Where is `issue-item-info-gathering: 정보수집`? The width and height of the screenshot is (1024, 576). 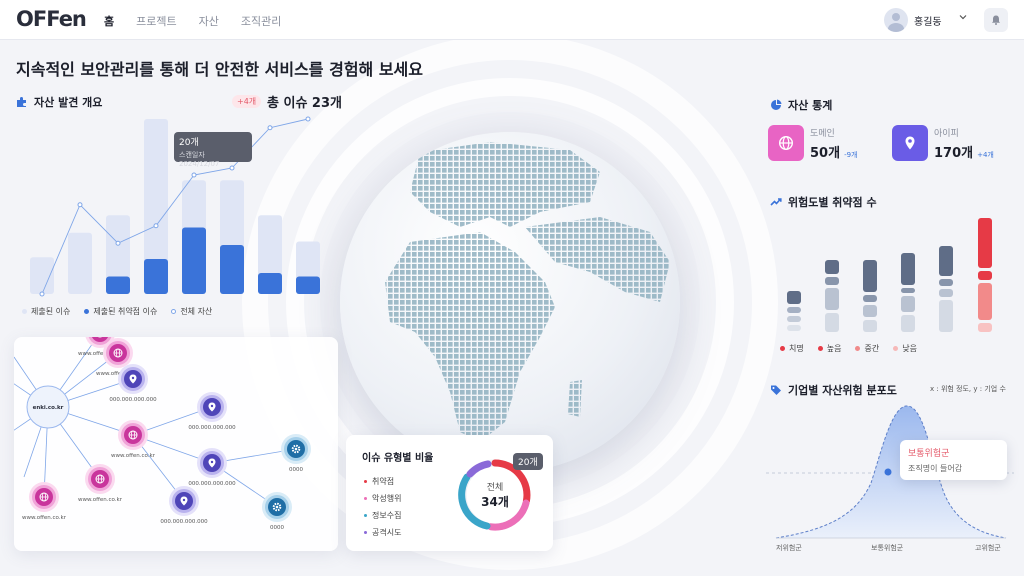 issue-item-info-gathering: 정보수집 is located at coordinates (382, 515).